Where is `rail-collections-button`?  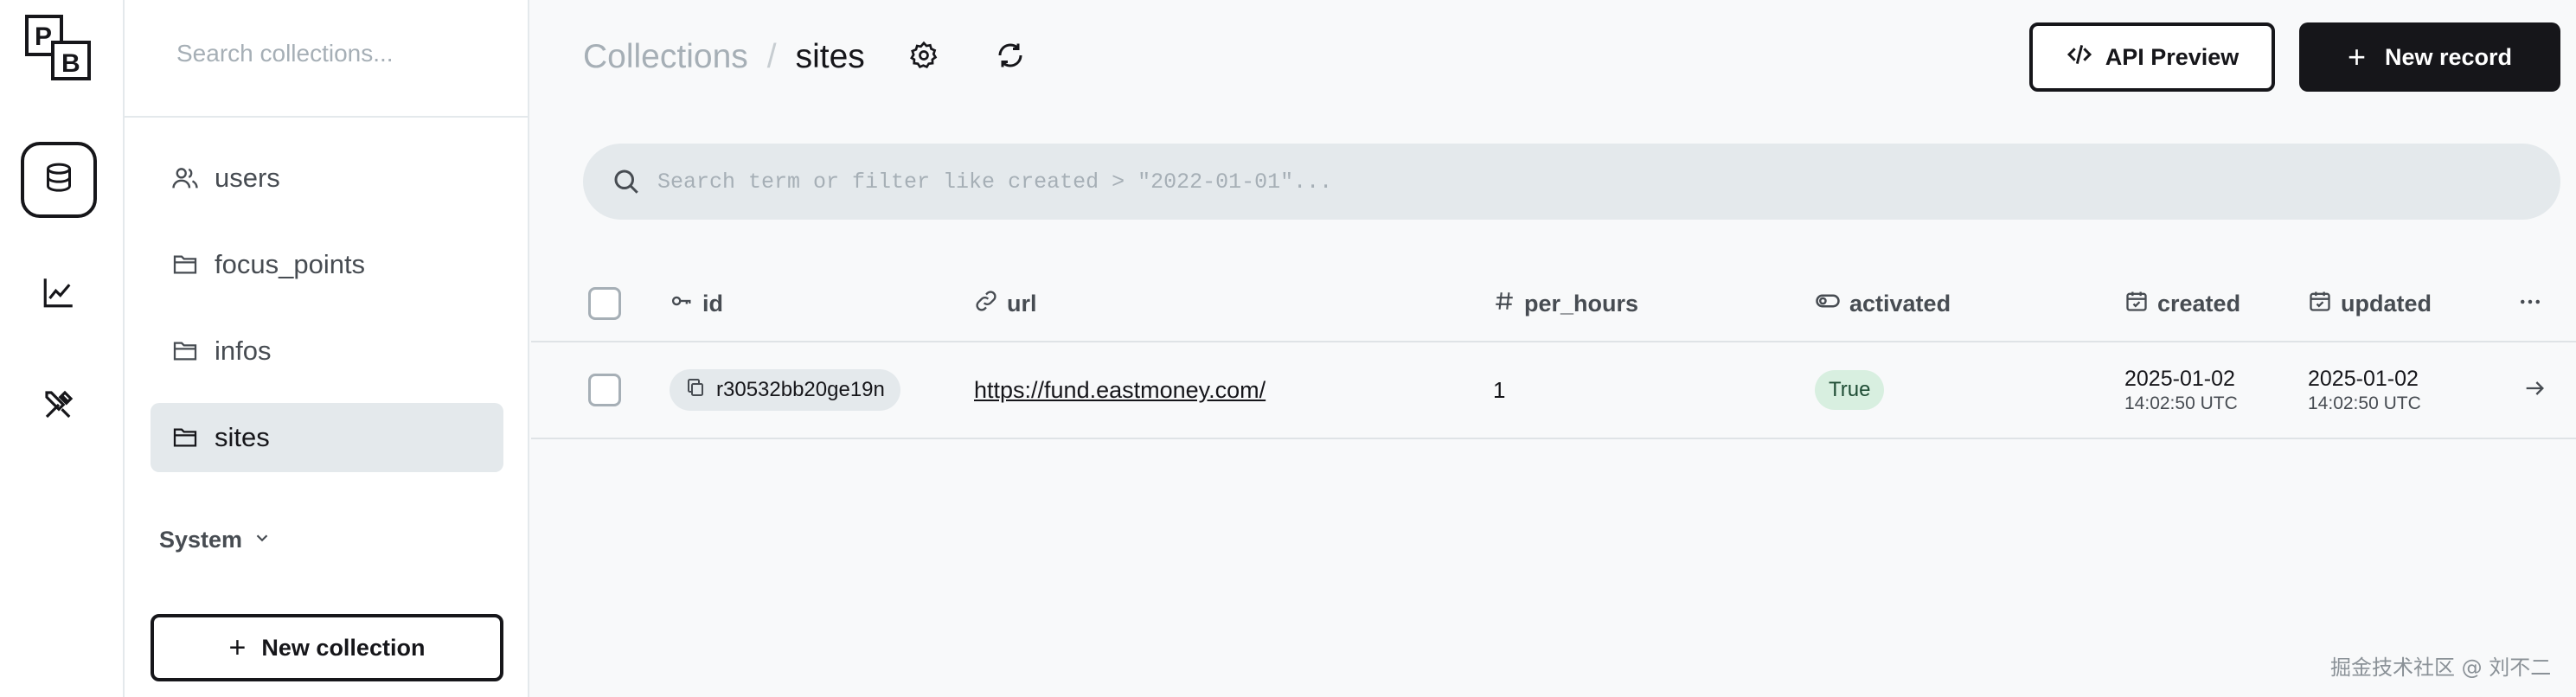
rail-collections-button is located at coordinates (59, 180).